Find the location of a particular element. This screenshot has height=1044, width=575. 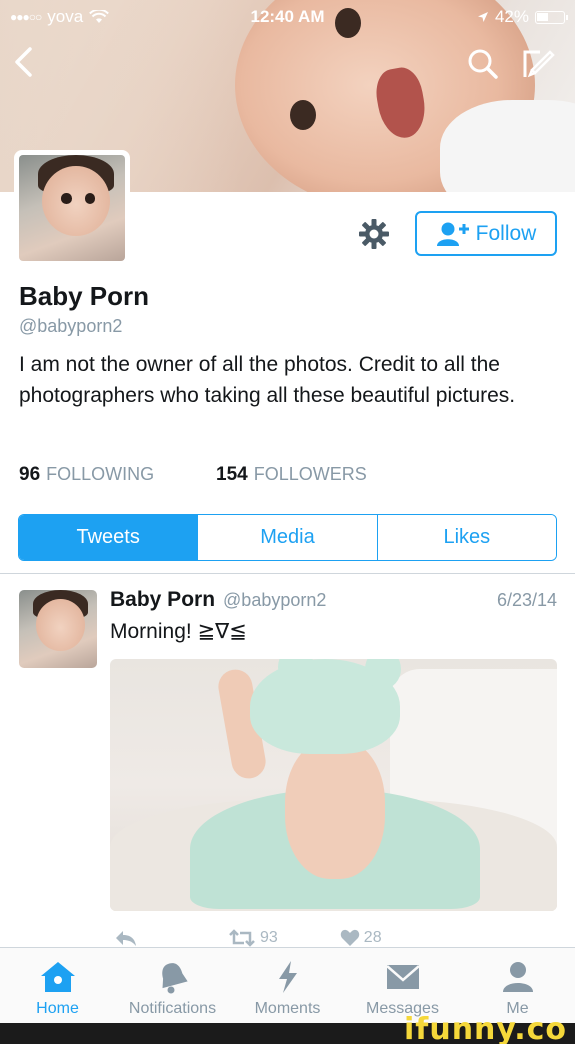

follow-label: Follow is located at coordinates (506, 233).